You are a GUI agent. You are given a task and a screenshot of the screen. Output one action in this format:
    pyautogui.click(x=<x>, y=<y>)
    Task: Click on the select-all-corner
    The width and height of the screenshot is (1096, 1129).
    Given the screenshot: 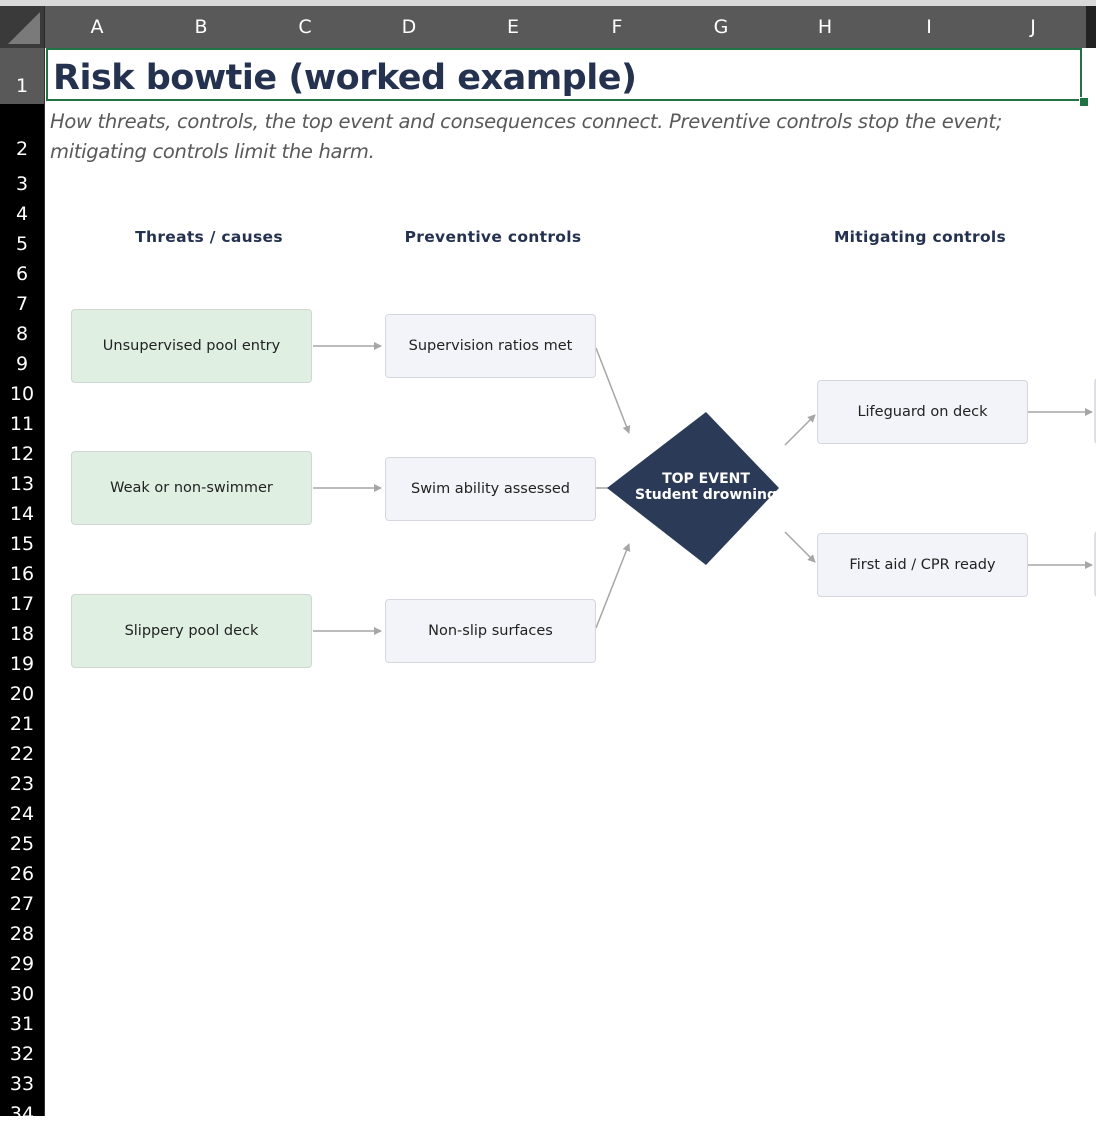 What is the action you would take?
    pyautogui.click(x=22, y=27)
    